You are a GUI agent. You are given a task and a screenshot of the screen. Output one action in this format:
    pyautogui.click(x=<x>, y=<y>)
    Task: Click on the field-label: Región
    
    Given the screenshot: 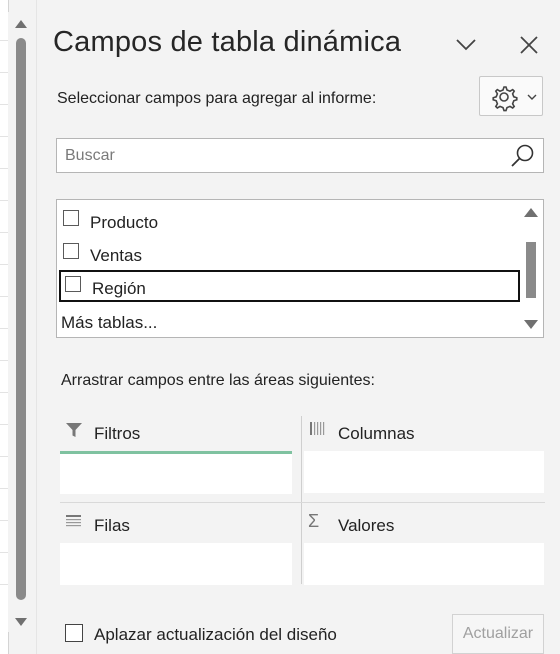 What is the action you would take?
    pyautogui.click(x=119, y=288)
    